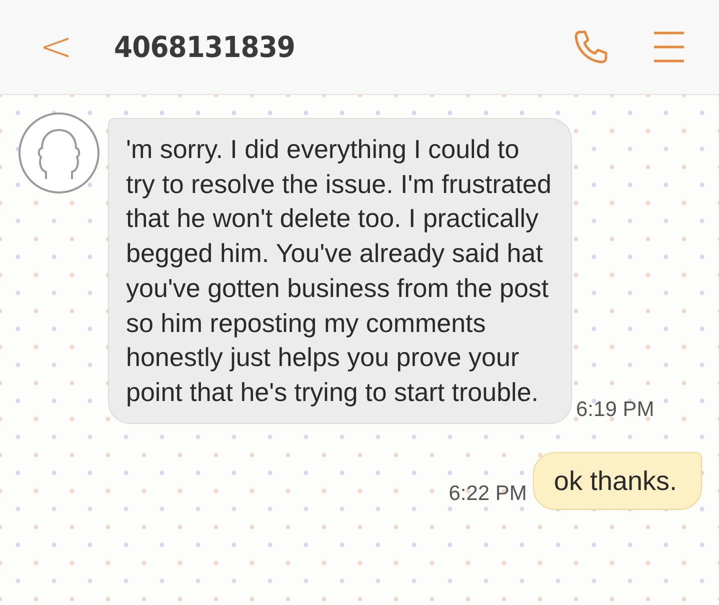 Image resolution: width=719 pixels, height=605 pixels. I want to click on avatar-icon, so click(59, 153).